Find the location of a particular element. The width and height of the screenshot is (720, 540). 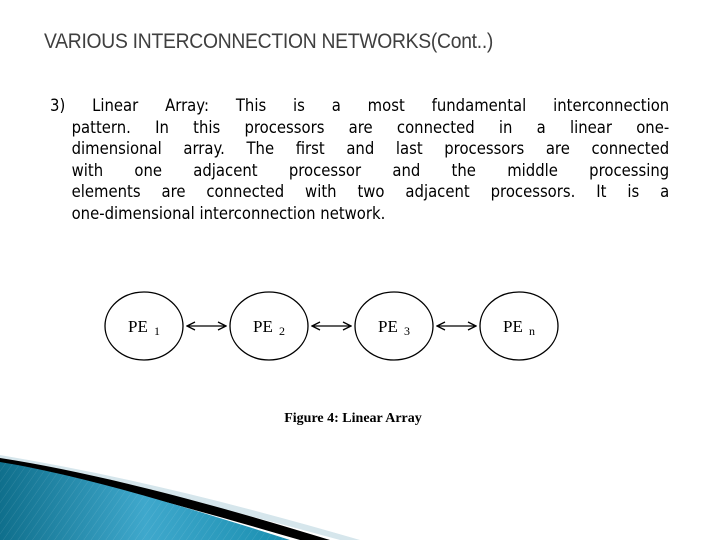

figure-caption: Figure 4: Linear Array is located at coordinates (353, 418).